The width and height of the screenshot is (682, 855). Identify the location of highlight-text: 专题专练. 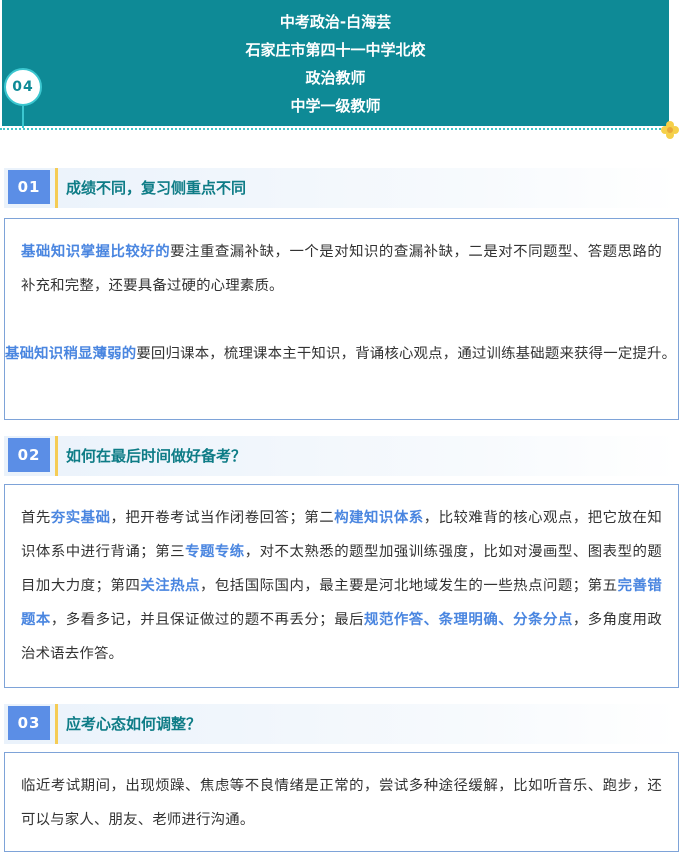
(215, 552).